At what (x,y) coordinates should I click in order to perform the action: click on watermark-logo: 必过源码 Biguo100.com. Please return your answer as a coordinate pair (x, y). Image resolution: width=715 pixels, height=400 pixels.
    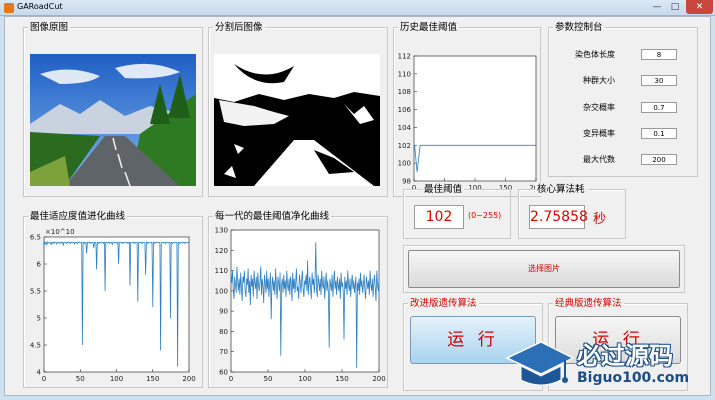
    Looking at the image, I should click on (607, 366).